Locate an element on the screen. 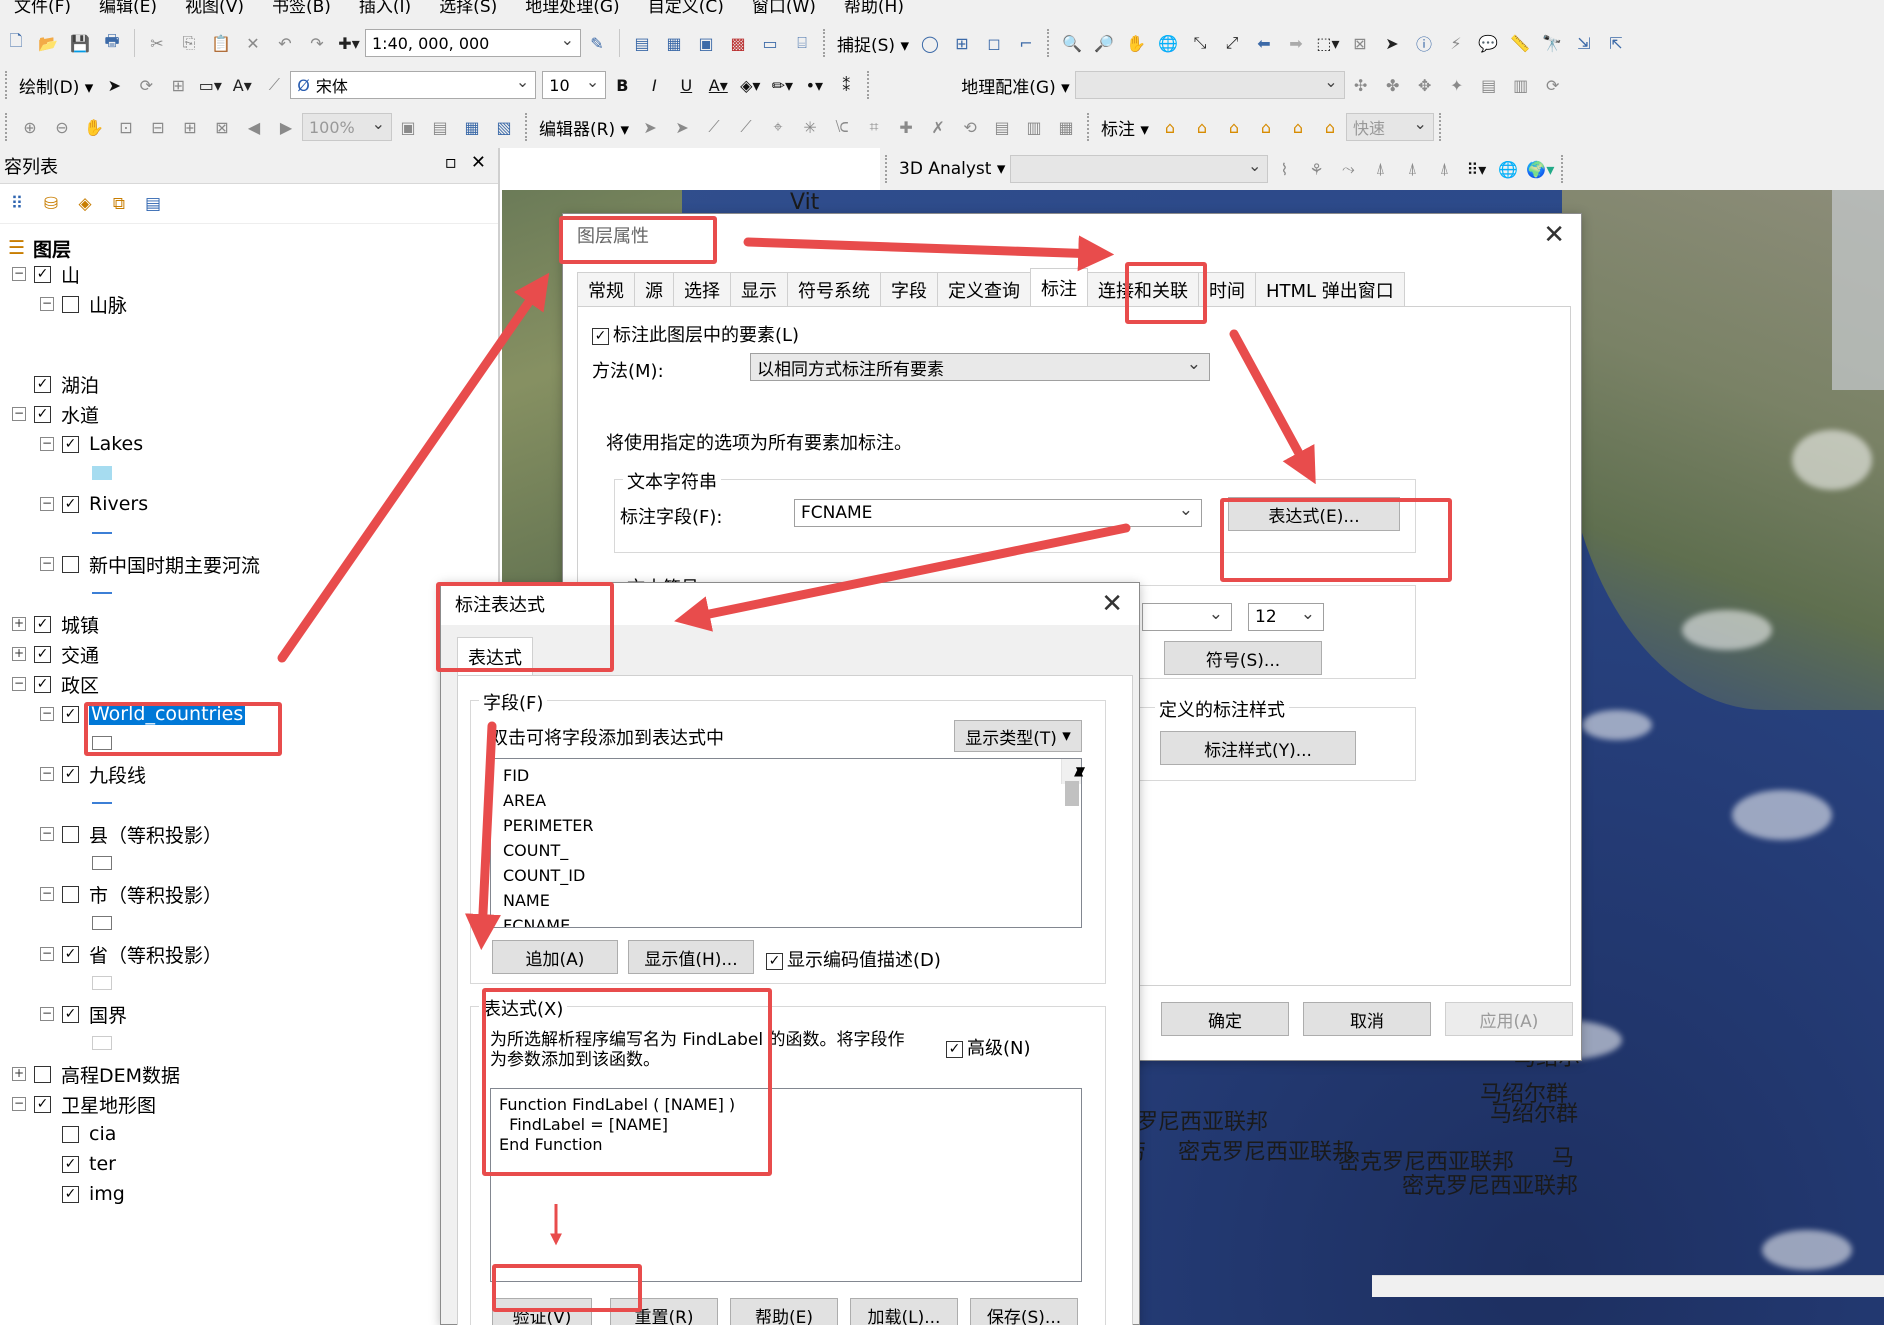 The width and height of the screenshot is (1884, 1325). menu-item: 书签(B) is located at coordinates (301, 8).